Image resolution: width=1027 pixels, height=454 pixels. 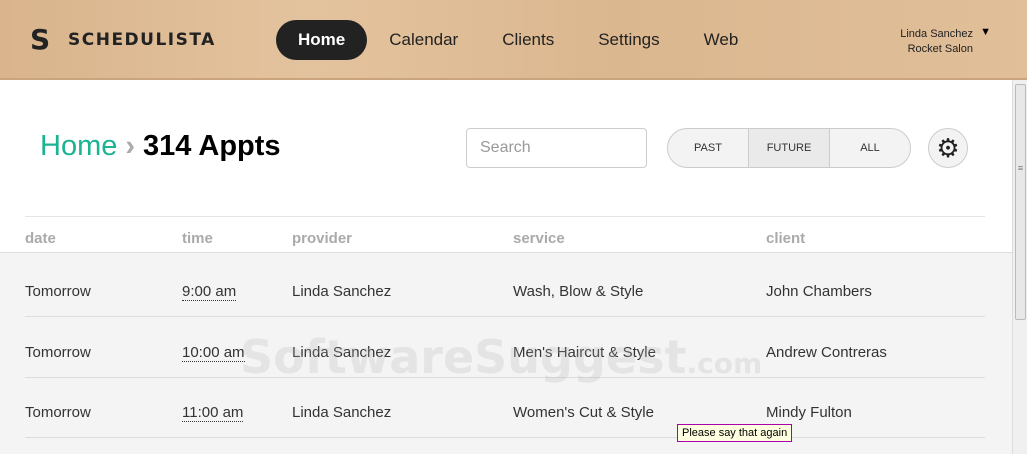 What do you see at coordinates (213, 353) in the screenshot?
I see `cell-time: 10:00 am` at bounding box center [213, 353].